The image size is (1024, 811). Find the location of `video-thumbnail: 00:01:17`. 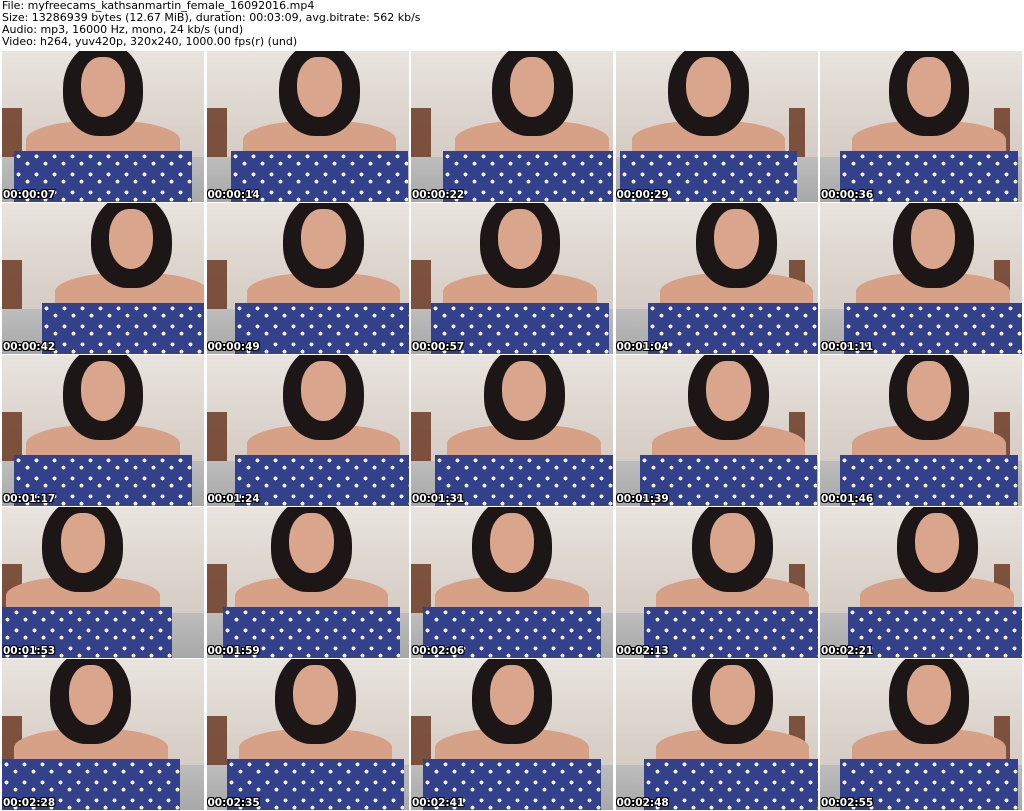

video-thumbnail: 00:01:17 is located at coordinates (103, 430).